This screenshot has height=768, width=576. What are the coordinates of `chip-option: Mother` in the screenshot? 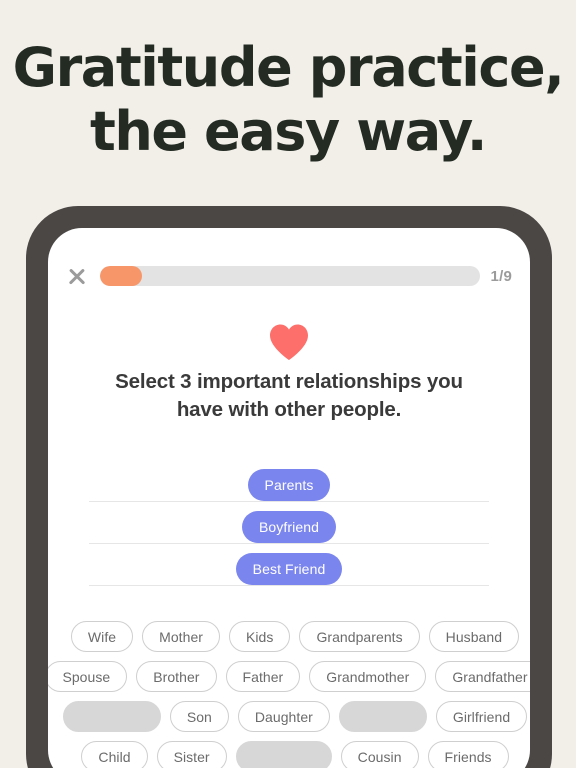 It's located at (181, 636).